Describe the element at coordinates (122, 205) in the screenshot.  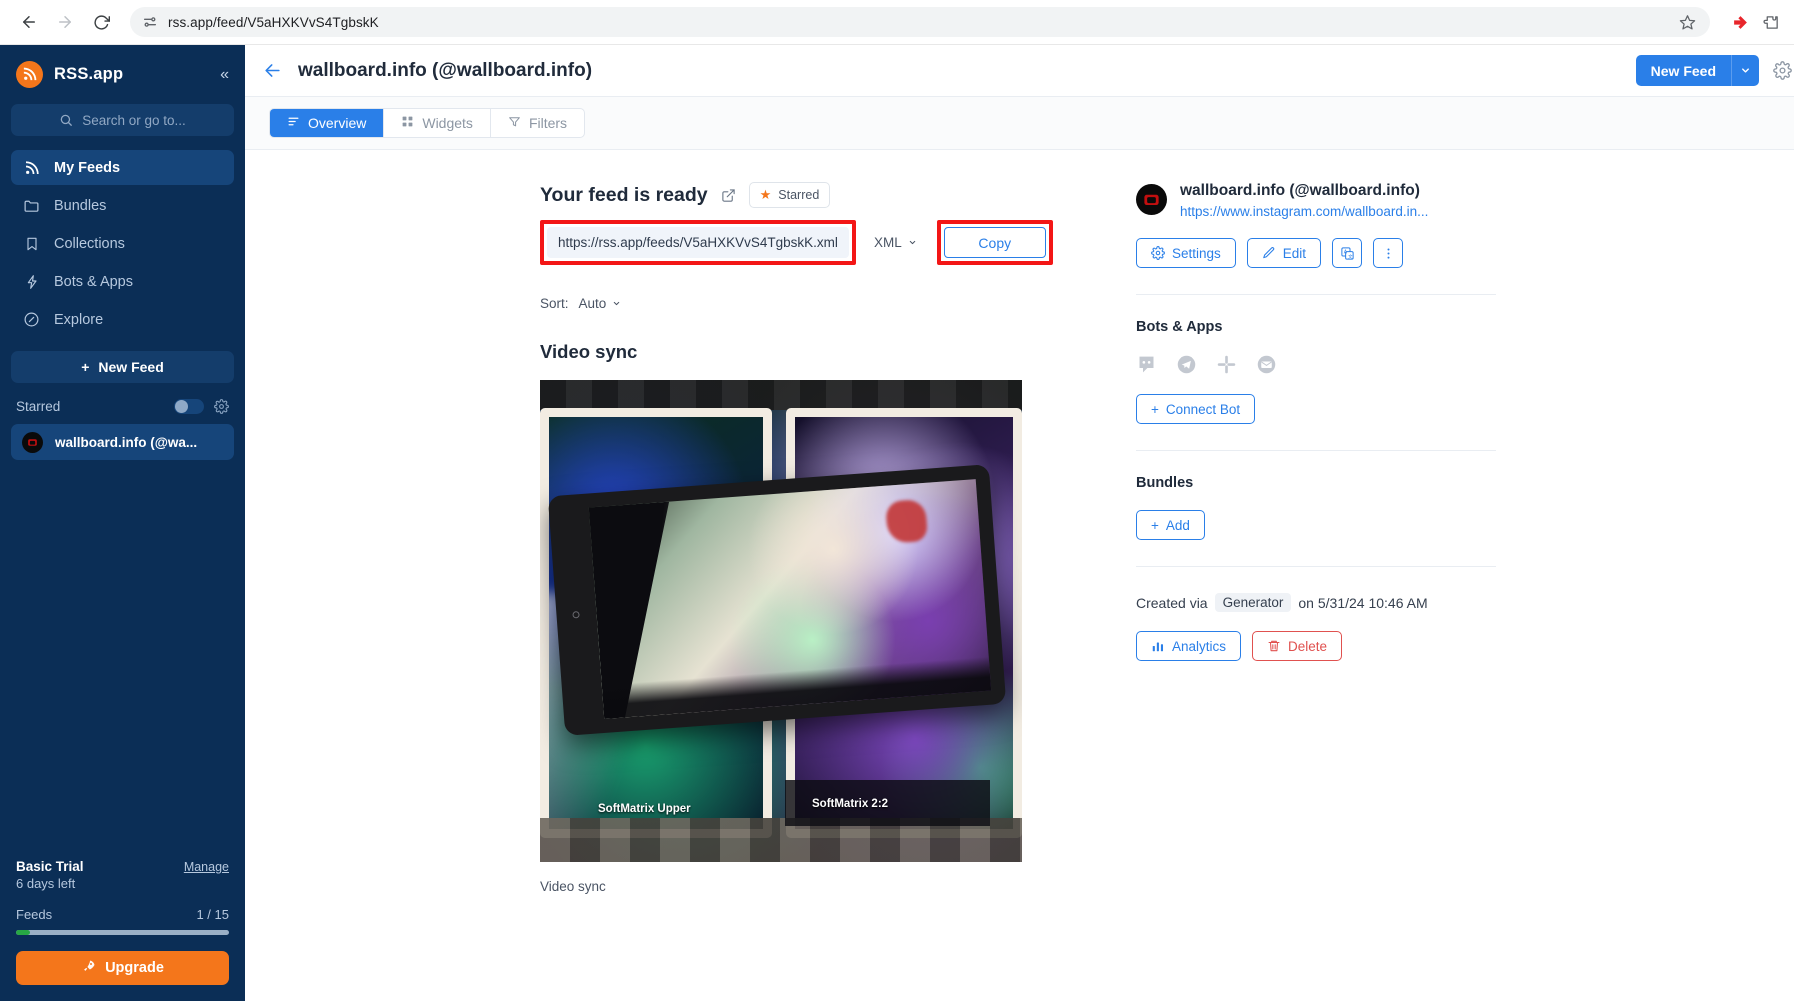
I see `sidebar-item-bundles: Bundles` at that location.